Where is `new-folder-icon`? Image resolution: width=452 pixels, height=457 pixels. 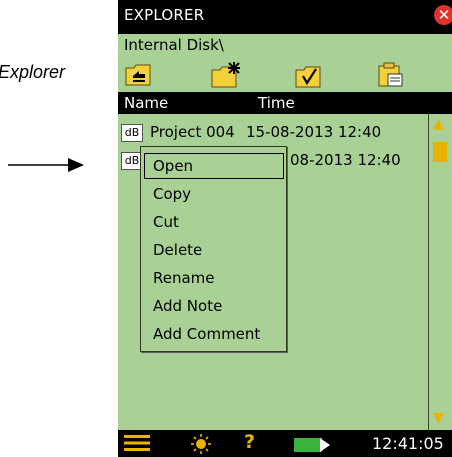
new-folder-icon is located at coordinates (225, 75).